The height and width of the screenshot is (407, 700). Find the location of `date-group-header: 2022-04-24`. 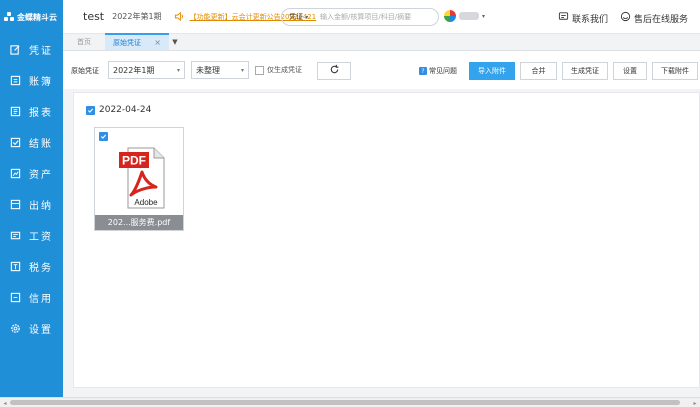

date-group-header: 2022-04-24 is located at coordinates (118, 110).